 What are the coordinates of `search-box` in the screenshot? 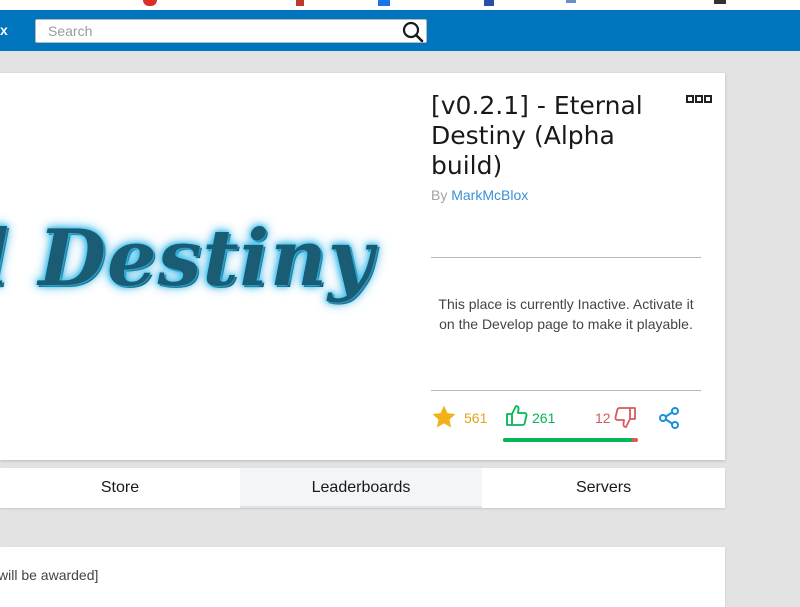 It's located at (231, 31).